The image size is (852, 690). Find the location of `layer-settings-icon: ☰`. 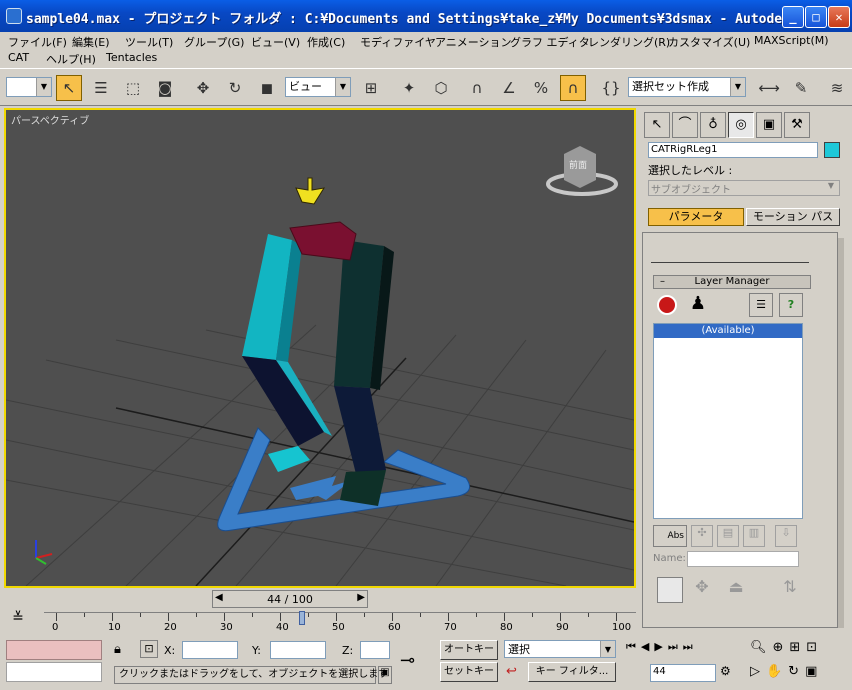

layer-settings-icon: ☰ is located at coordinates (761, 305).